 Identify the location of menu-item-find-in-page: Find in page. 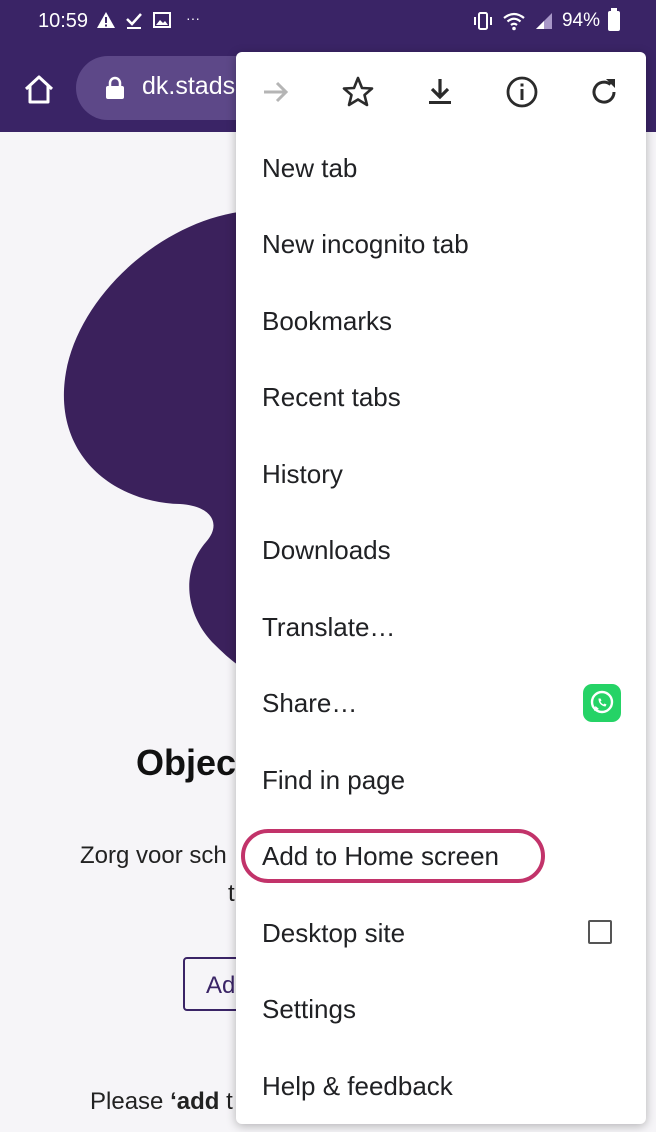
(441, 781).